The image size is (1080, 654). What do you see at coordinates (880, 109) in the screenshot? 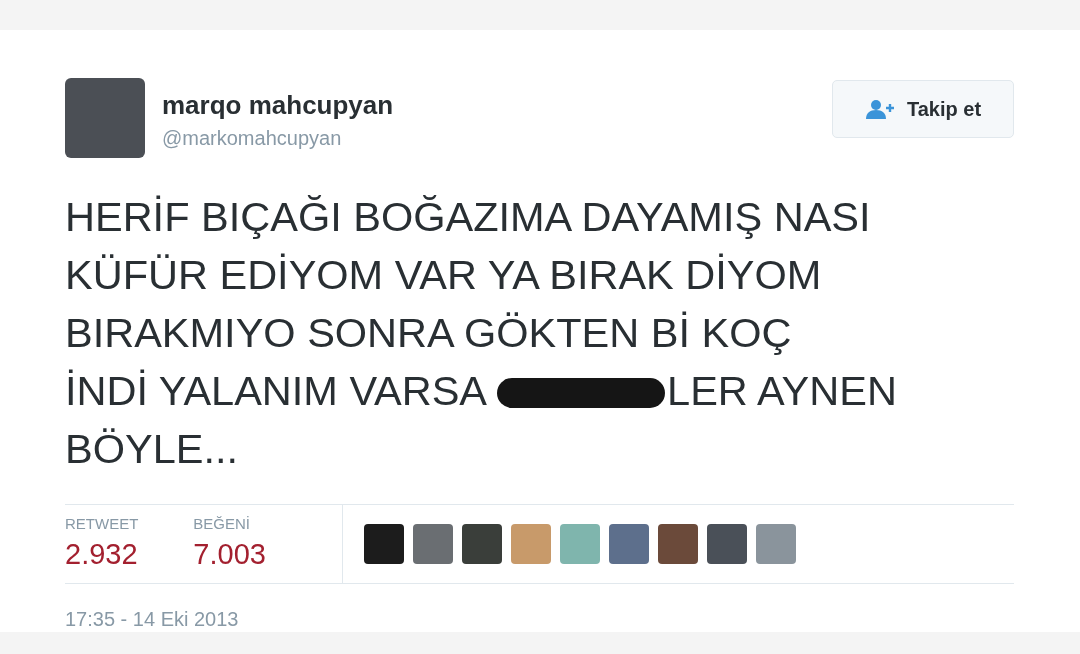
I see `add-person-icon` at bounding box center [880, 109].